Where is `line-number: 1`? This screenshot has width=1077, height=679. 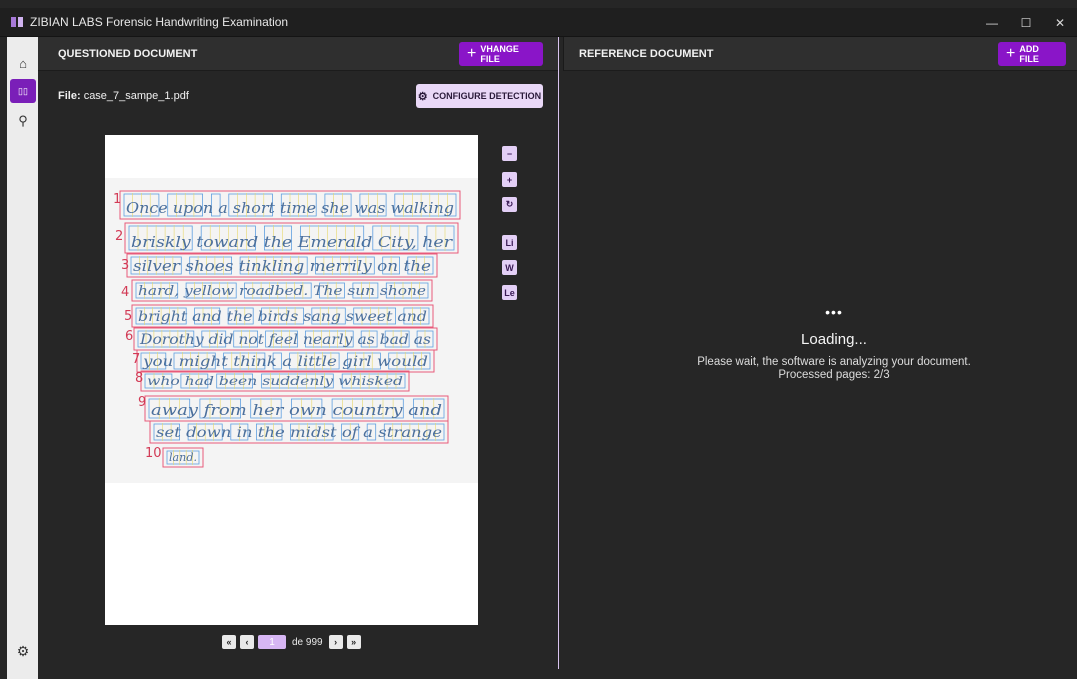
line-number: 1 is located at coordinates (117, 199).